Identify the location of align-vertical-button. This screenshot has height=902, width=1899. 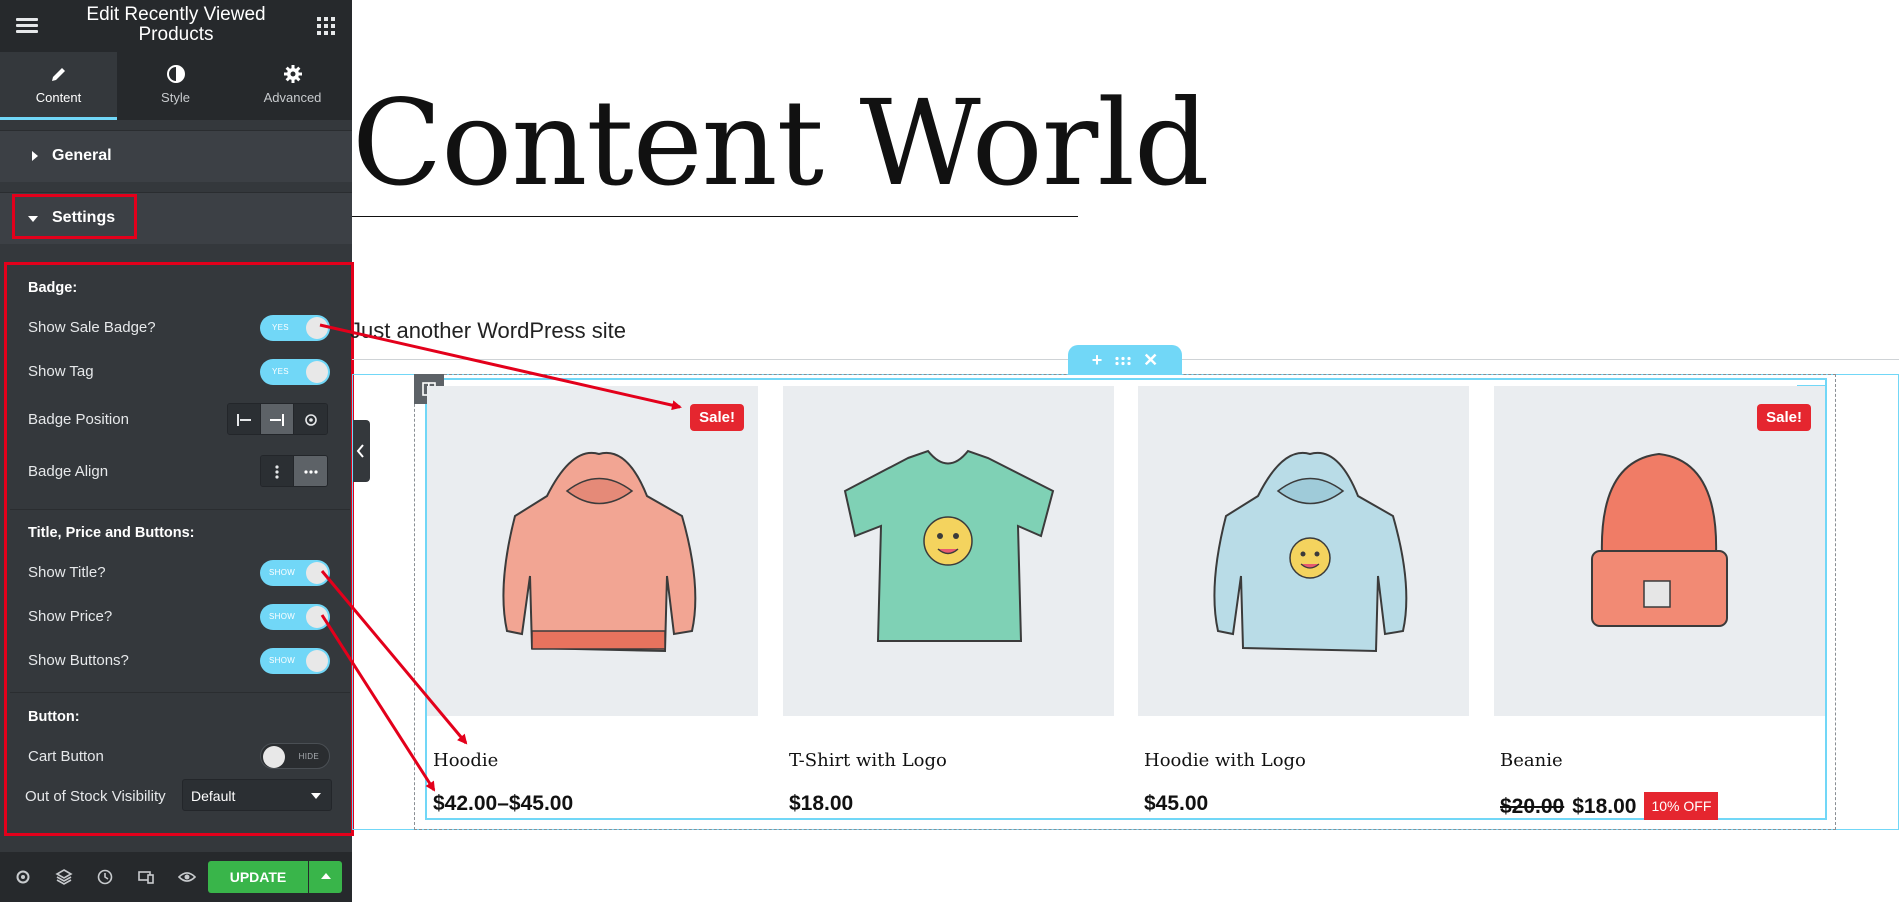
(277, 471).